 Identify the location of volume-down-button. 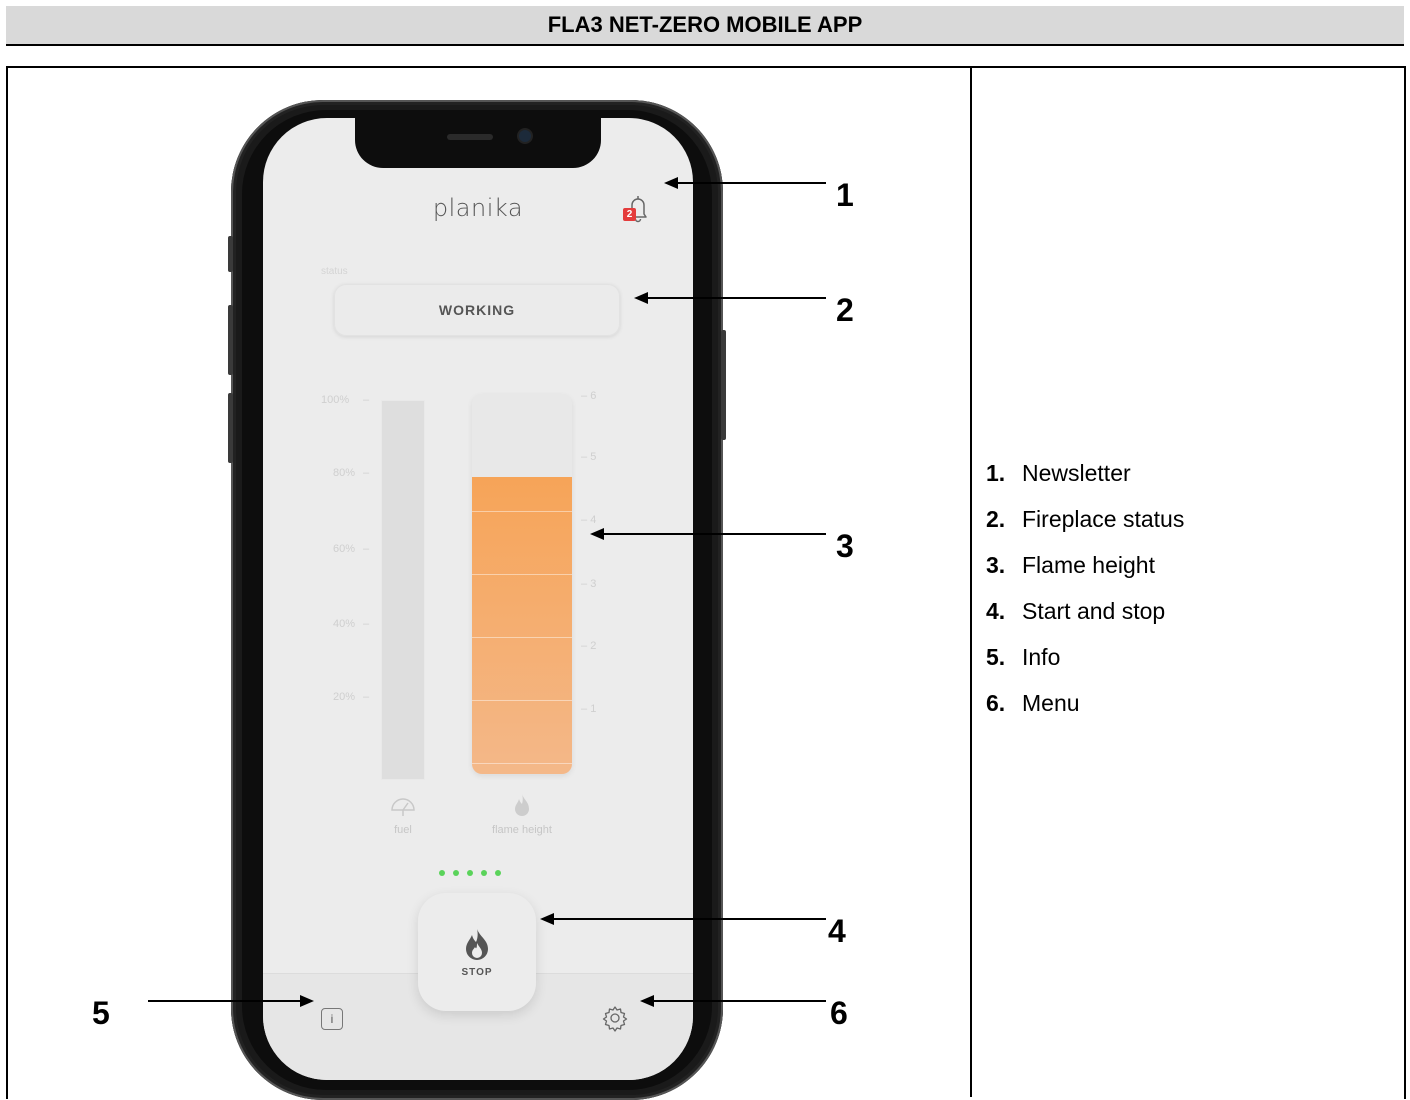
(230, 428).